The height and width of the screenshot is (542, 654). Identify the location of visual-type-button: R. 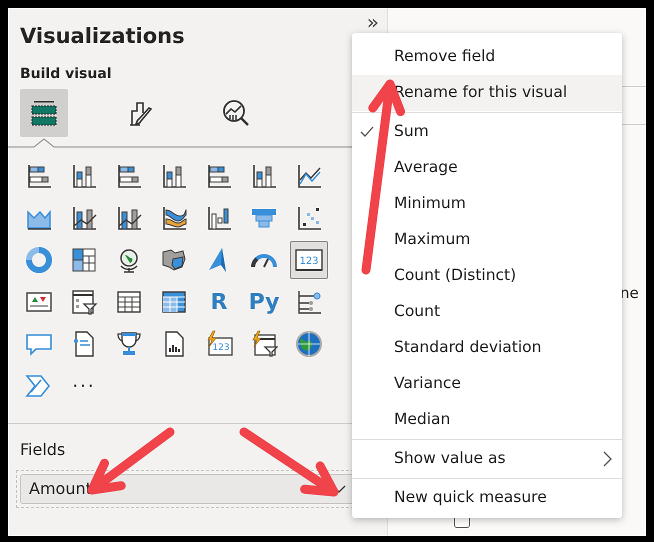
(219, 302).